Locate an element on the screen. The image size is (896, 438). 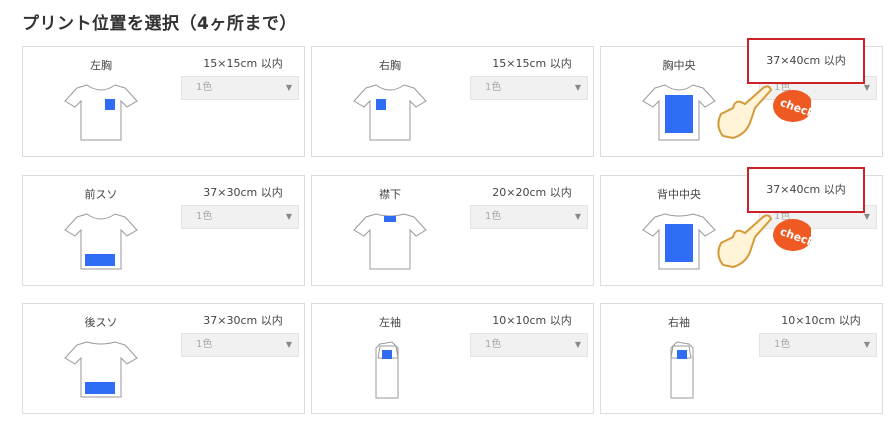
size-limit: 20×20cm 以内 is located at coordinates (532, 192).